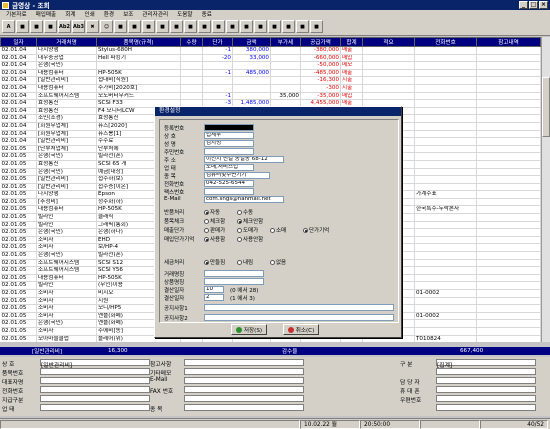 The image size is (550, 429). What do you see at coordinates (109, 14) in the screenshot?
I see `menu-item: 환경` at bounding box center [109, 14].